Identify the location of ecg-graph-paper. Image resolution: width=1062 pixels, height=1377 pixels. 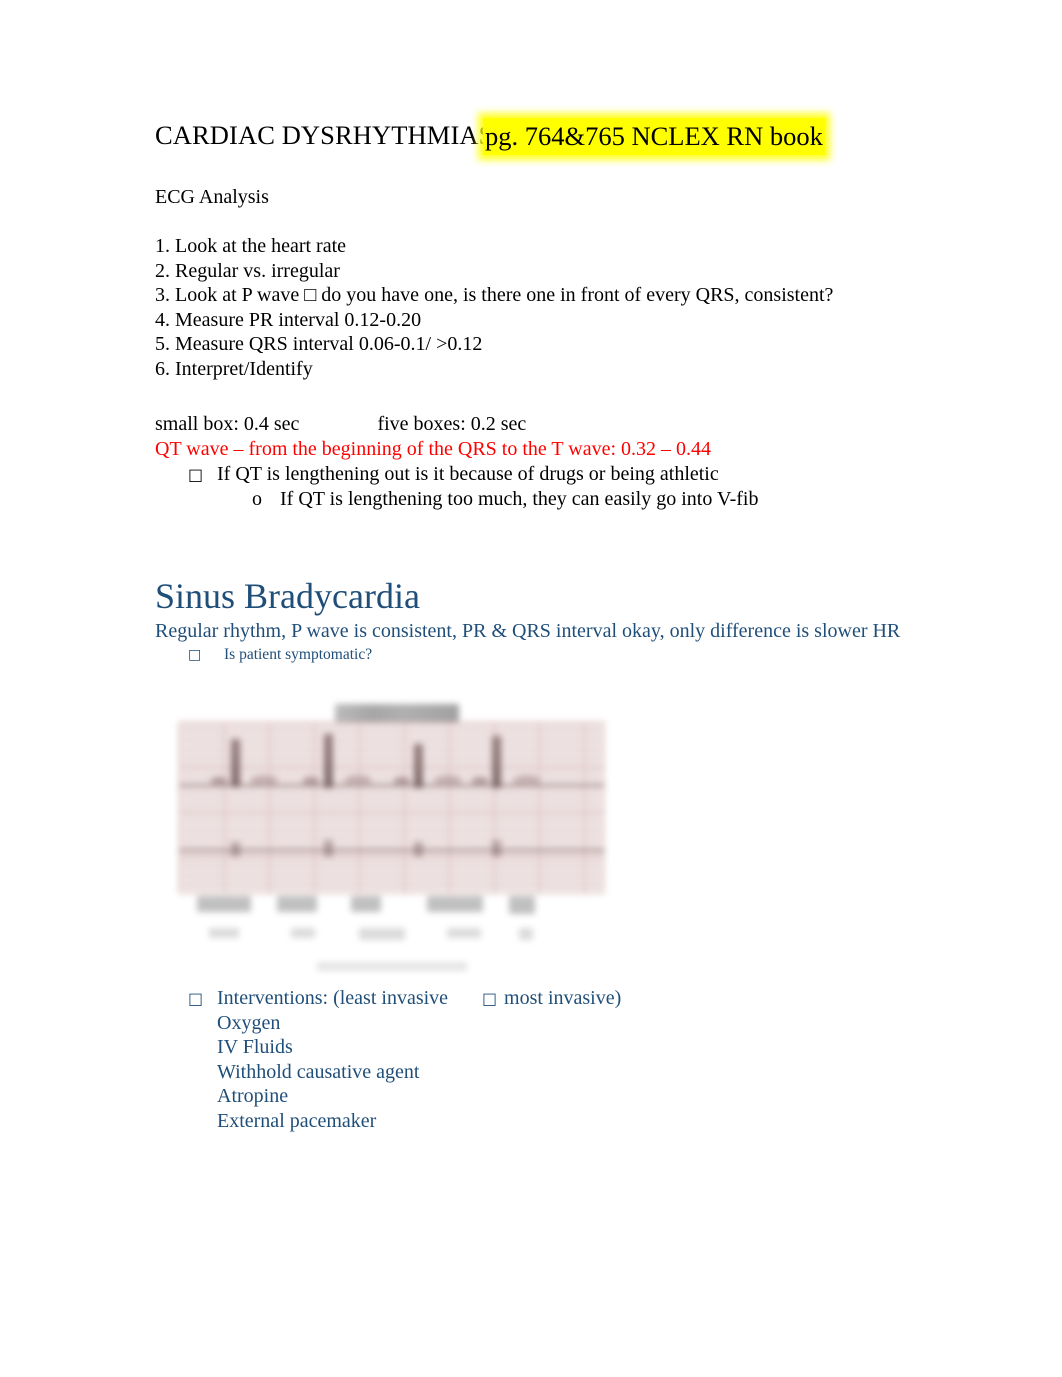
(392, 807).